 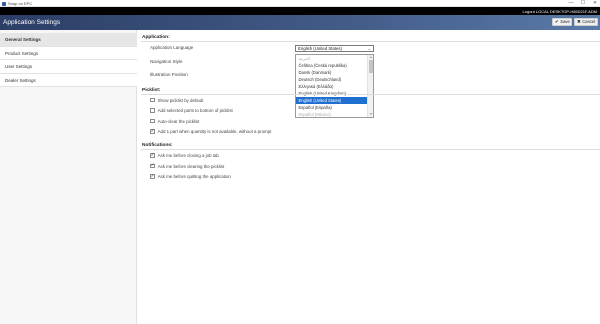 I want to click on scroll-down-icon: ▼, so click(x=370, y=114).